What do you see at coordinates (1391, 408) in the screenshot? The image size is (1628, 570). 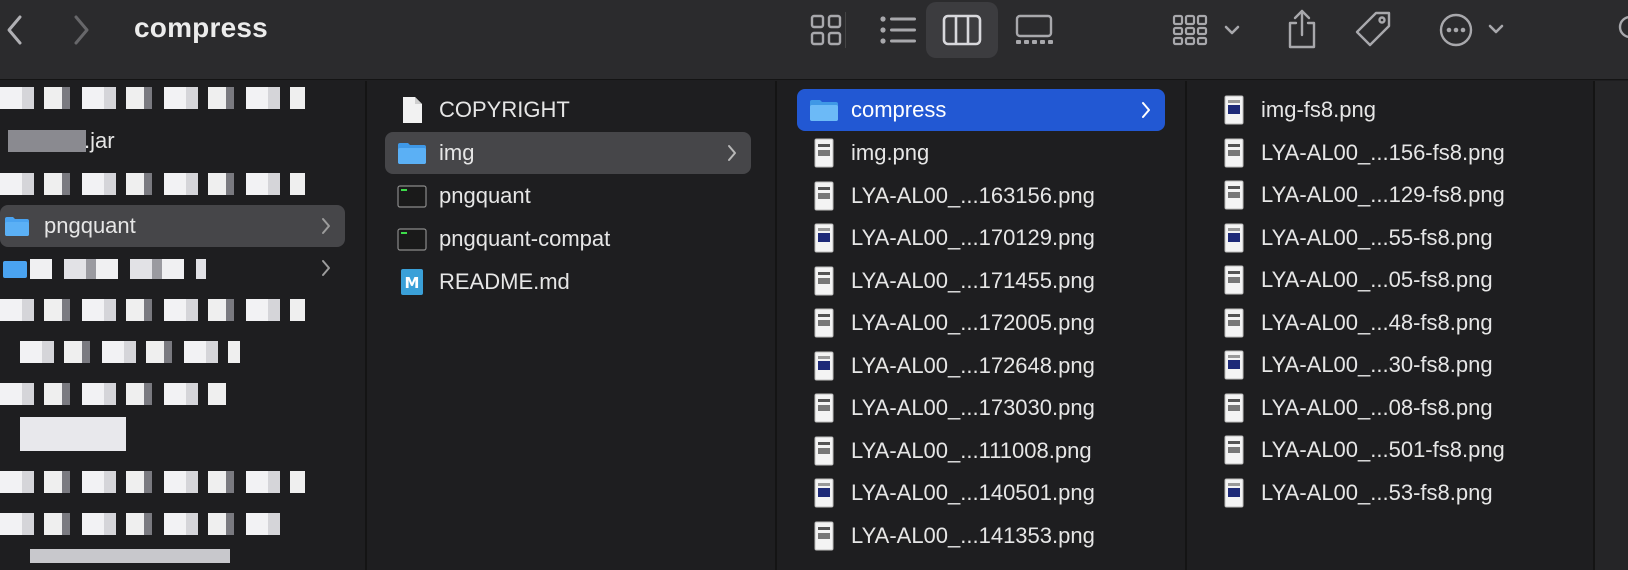 I see `list-item: LYA-AL00_...08-fs8.png` at bounding box center [1391, 408].